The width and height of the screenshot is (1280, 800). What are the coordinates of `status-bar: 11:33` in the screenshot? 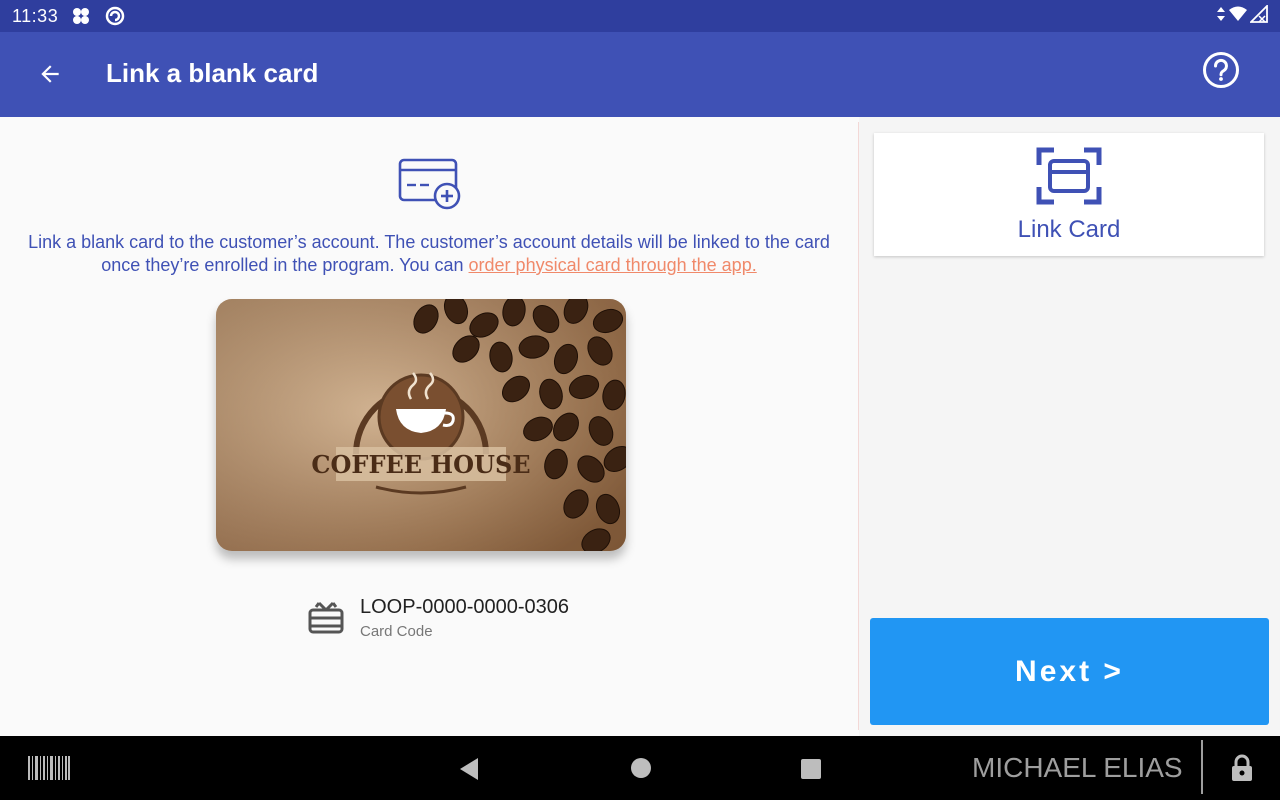 It's located at (640, 16).